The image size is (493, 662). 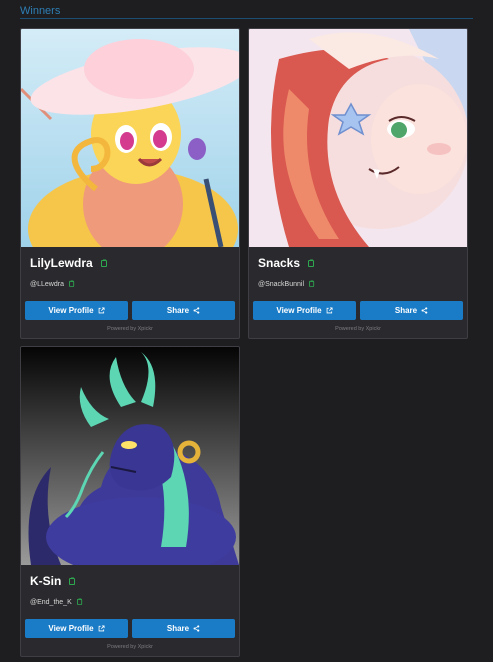 What do you see at coordinates (281, 284) in the screenshot?
I see `winner-handle: @SnackBunnil` at bounding box center [281, 284].